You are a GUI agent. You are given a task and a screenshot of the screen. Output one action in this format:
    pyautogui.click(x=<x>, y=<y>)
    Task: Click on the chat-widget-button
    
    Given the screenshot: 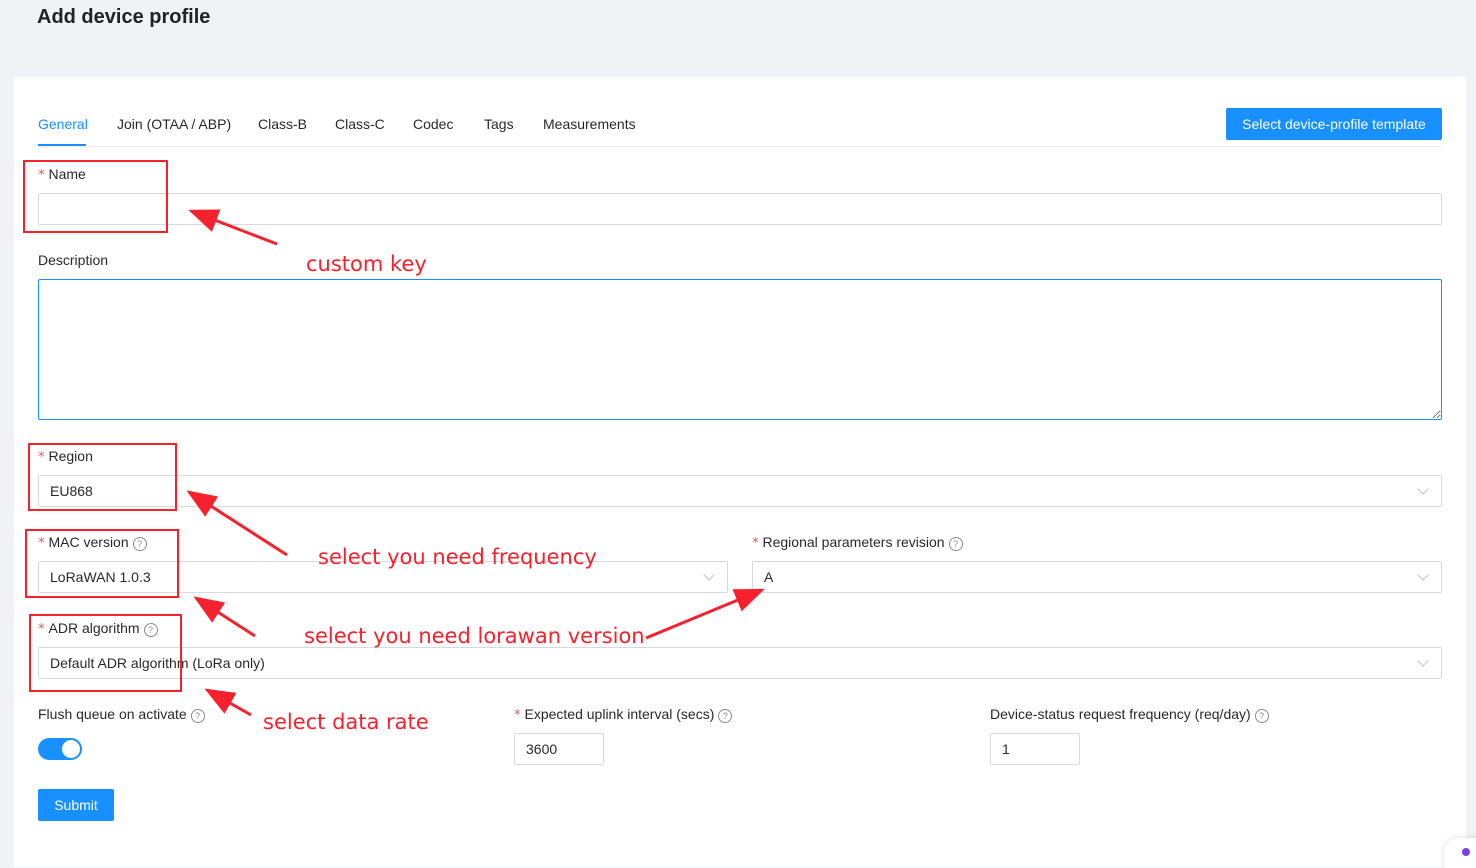 What is the action you would take?
    pyautogui.click(x=1460, y=853)
    